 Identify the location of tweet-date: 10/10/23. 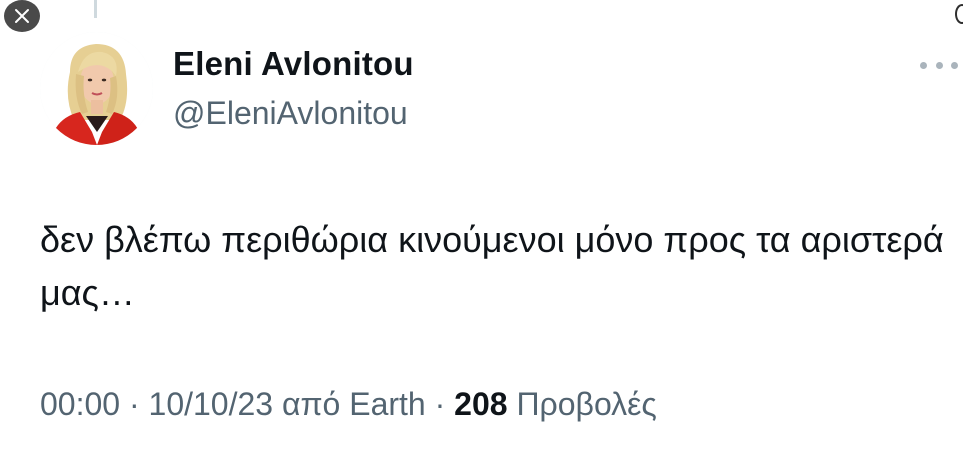
(211, 404).